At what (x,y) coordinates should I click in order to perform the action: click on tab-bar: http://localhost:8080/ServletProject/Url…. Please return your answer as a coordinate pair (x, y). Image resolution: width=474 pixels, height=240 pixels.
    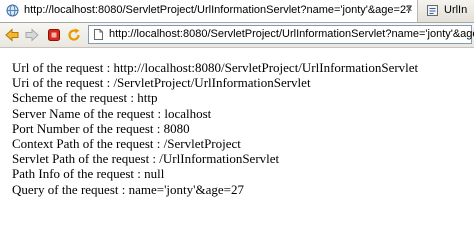
    Looking at the image, I should click on (237, 11).